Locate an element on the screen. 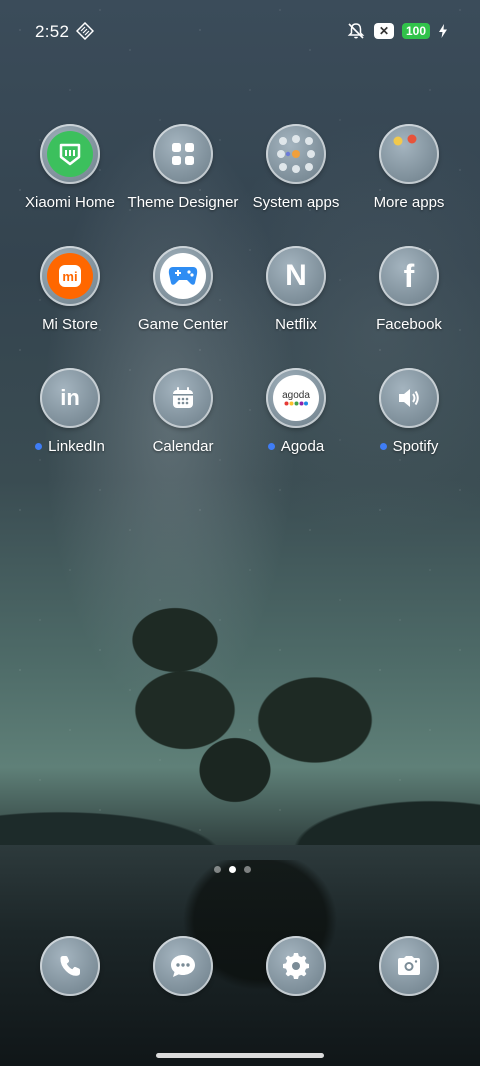 This screenshot has height=1066, width=480. theme-designer-icon is located at coordinates (183, 154).